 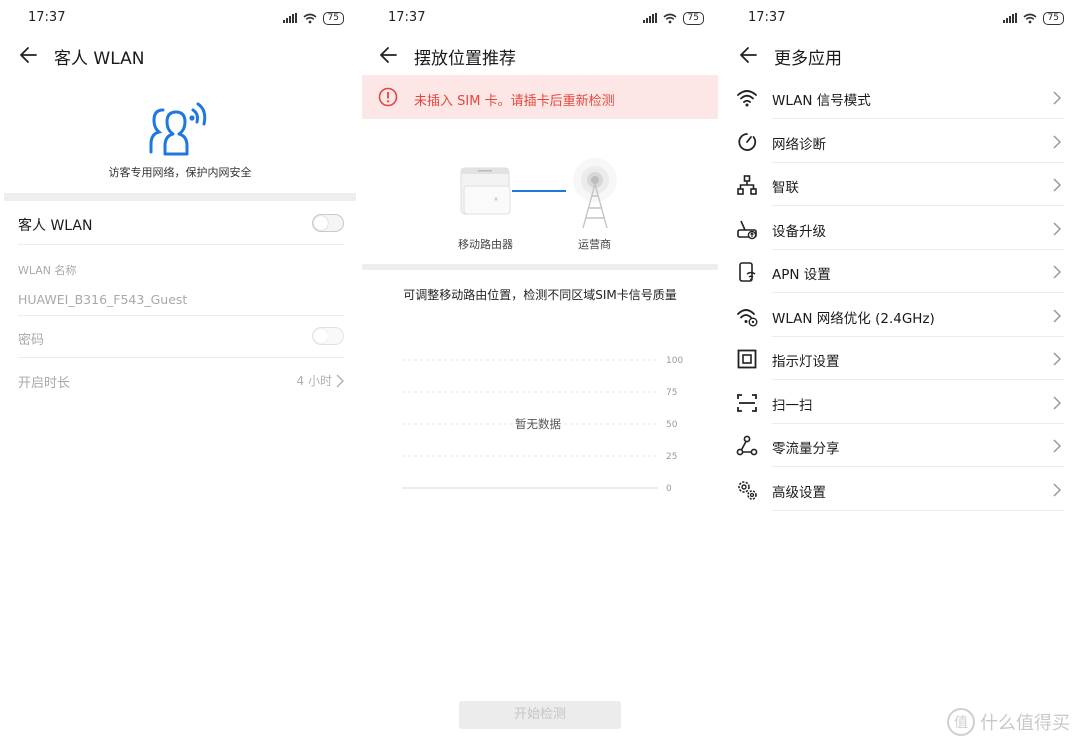 I want to click on watermark-logo-glyph: 值, so click(x=961, y=723).